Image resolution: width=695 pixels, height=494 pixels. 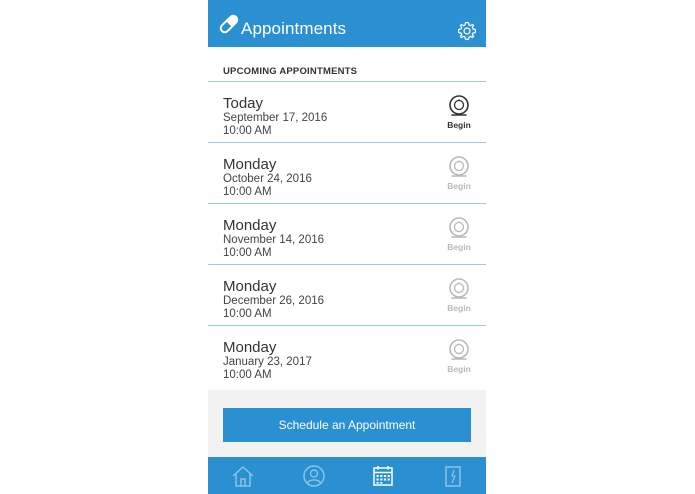 I want to click on tab-records, so click(x=453, y=476).